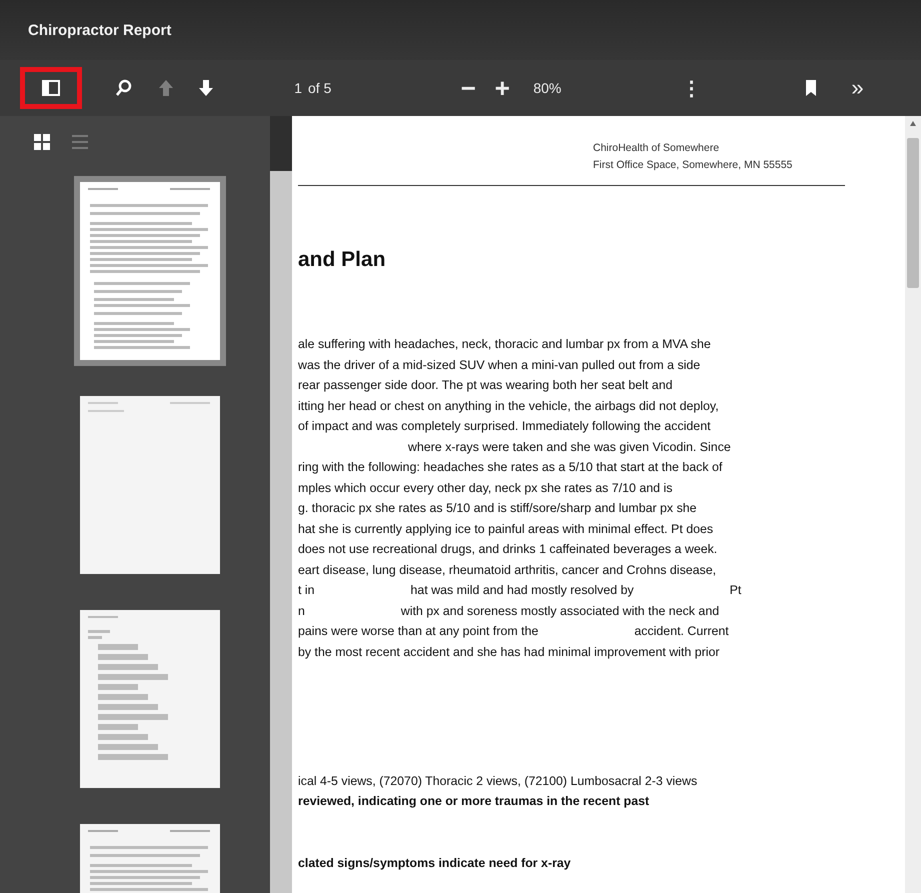  What do you see at coordinates (206, 88) in the screenshot?
I see `next-page-button` at bounding box center [206, 88].